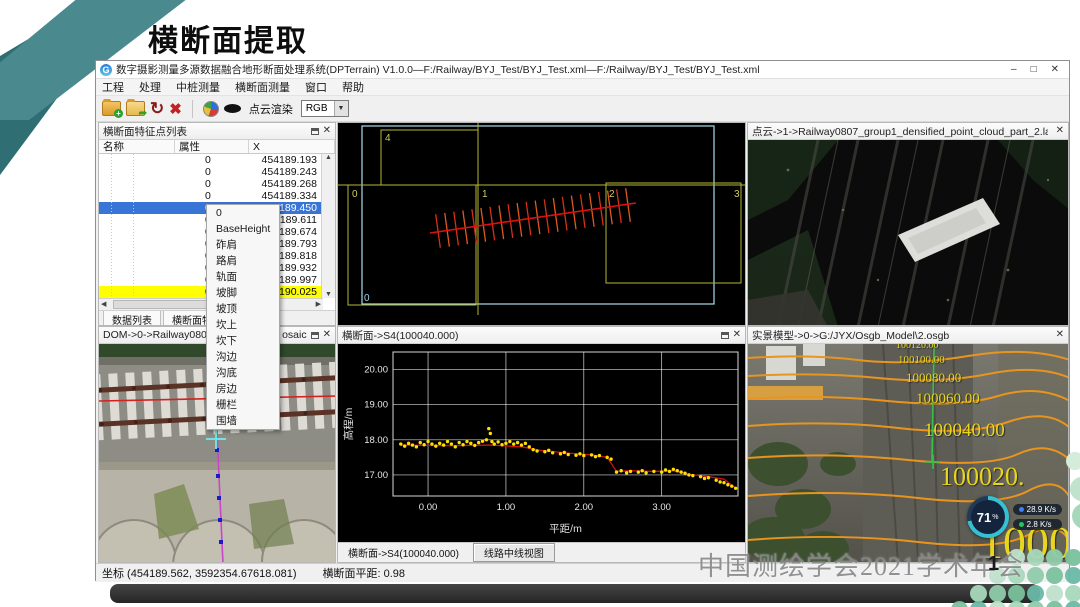 The image size is (1080, 607). I want to click on tab-data-list: 数据列表, so click(132, 318).